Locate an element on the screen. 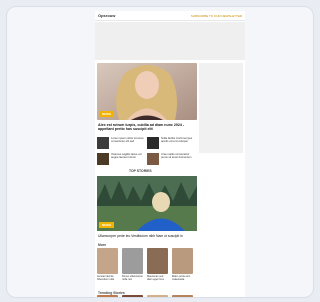  featured-image: NEWS is located at coordinates (147, 91).